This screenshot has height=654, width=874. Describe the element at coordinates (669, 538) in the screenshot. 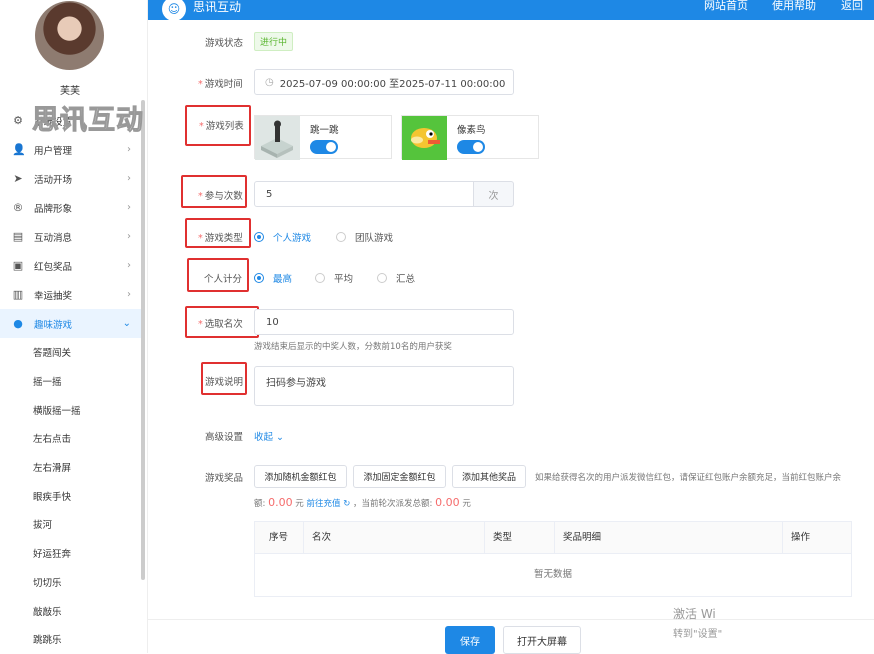

I see `column-header: 奖品明细` at that location.